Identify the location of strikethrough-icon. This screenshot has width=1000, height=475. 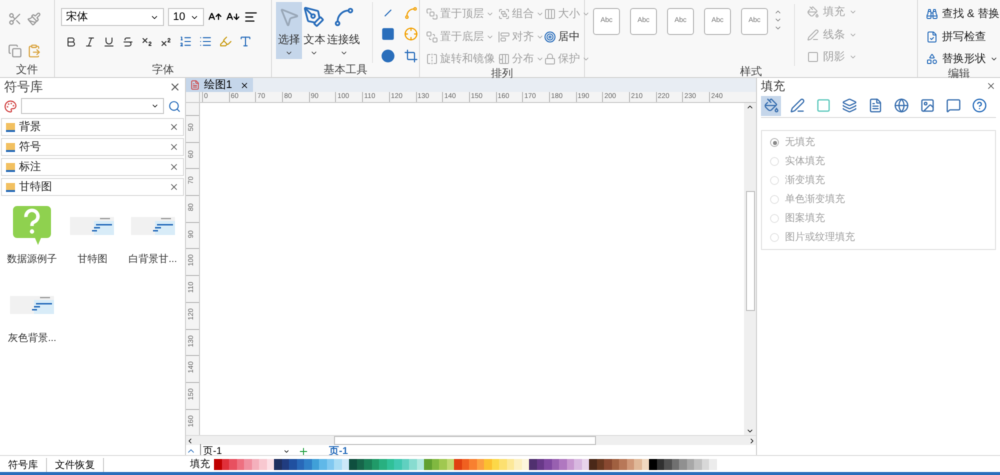
(128, 42).